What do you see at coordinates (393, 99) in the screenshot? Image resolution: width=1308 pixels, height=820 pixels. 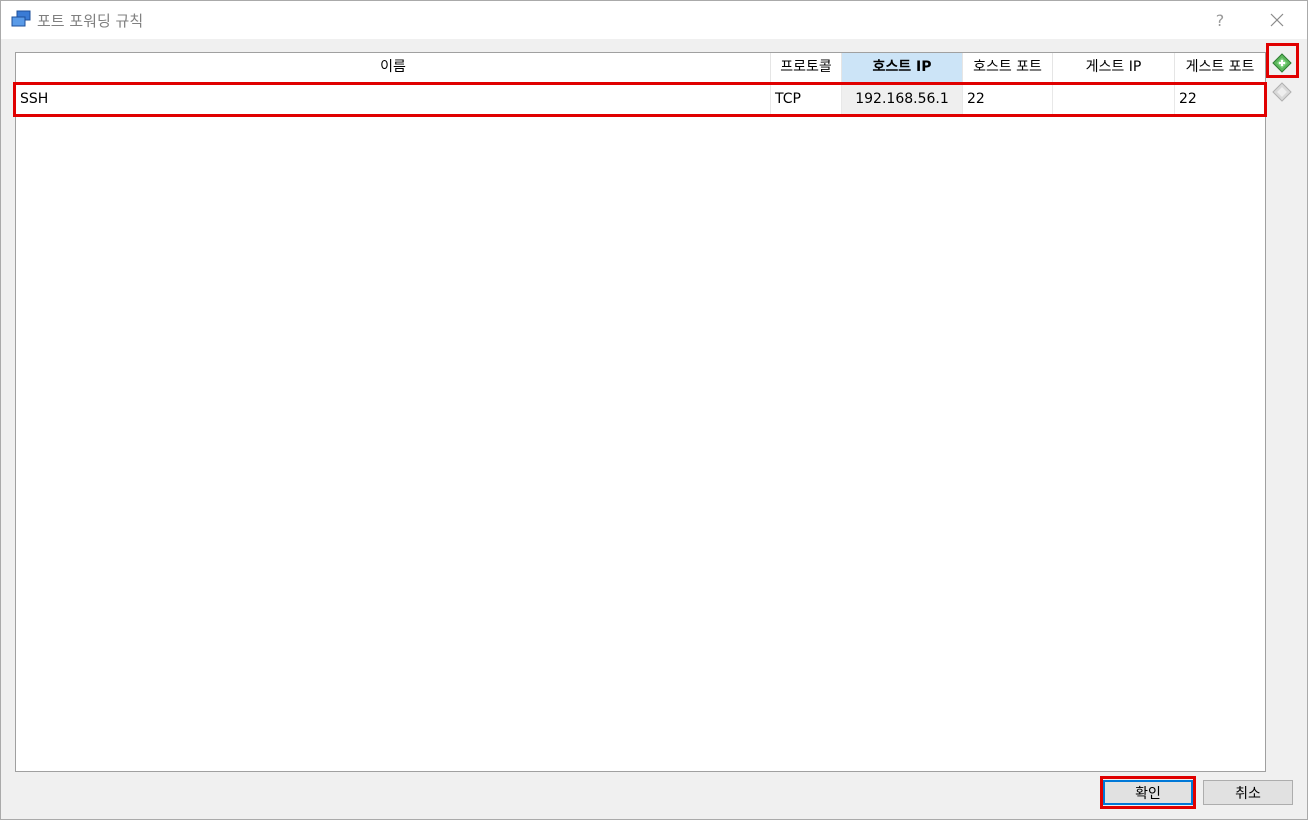 I see `cell-name: SSH` at bounding box center [393, 99].